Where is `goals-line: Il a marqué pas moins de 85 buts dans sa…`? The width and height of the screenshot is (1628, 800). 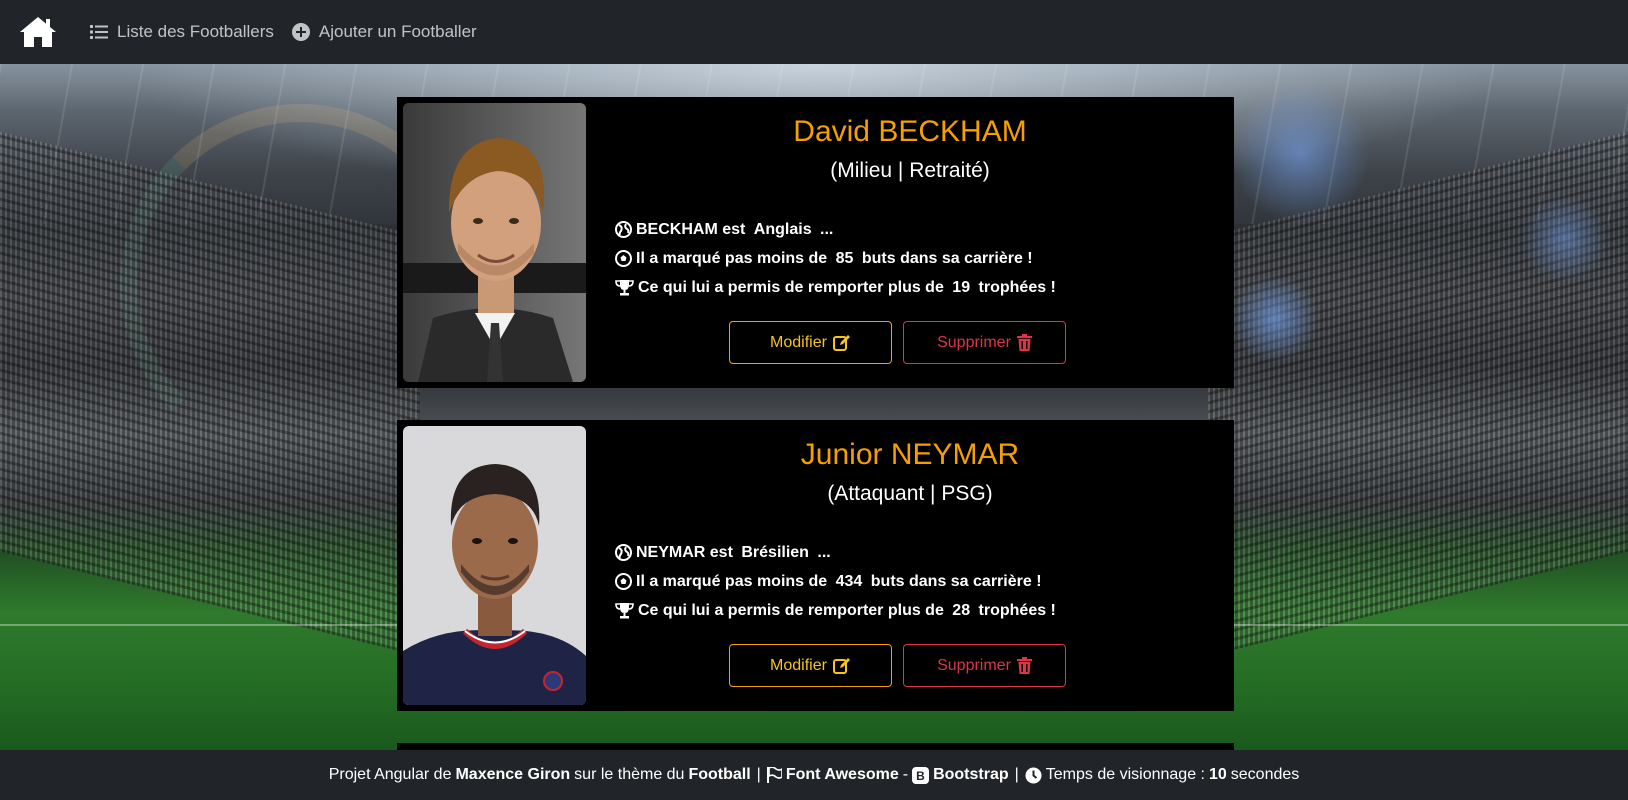 goals-line: Il a marqué pas moins de 85 buts dans sa… is located at coordinates (835, 258).